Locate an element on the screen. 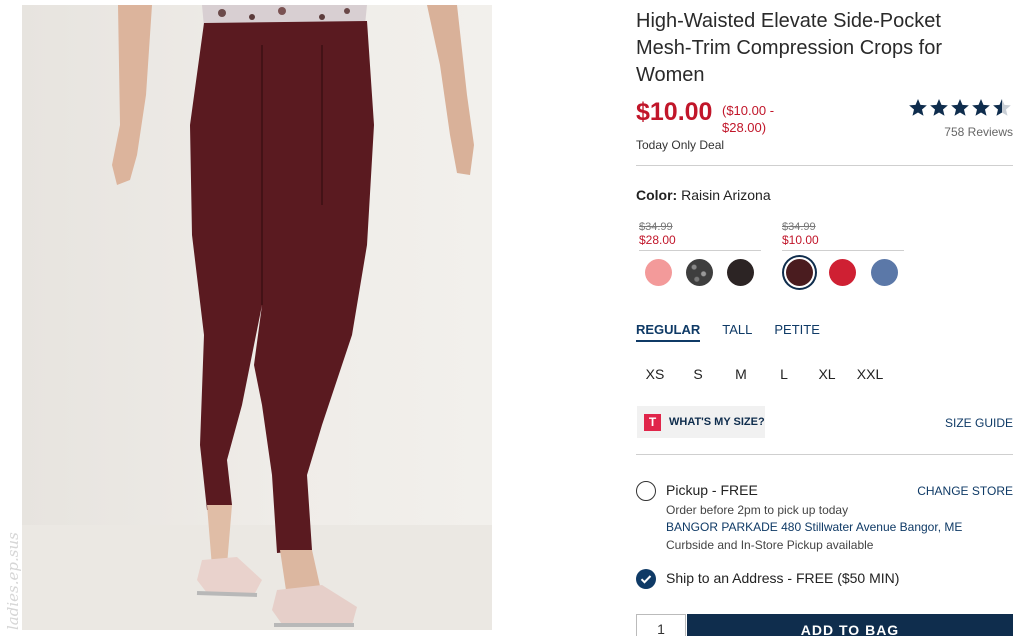 Image resolution: width=1021 pixels, height=638 pixels. swatch-space-dye is located at coordinates (699, 272).